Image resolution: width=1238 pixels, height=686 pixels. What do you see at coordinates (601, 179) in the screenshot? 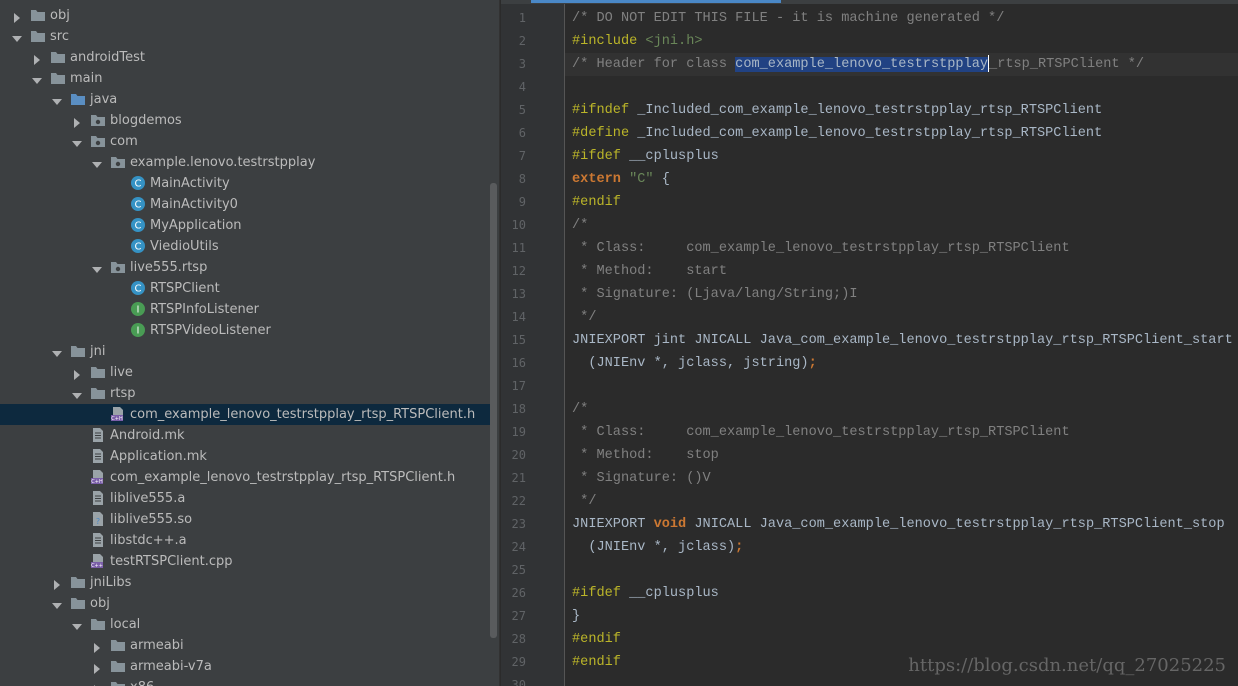
I see `token-keyword: extern` at bounding box center [601, 179].